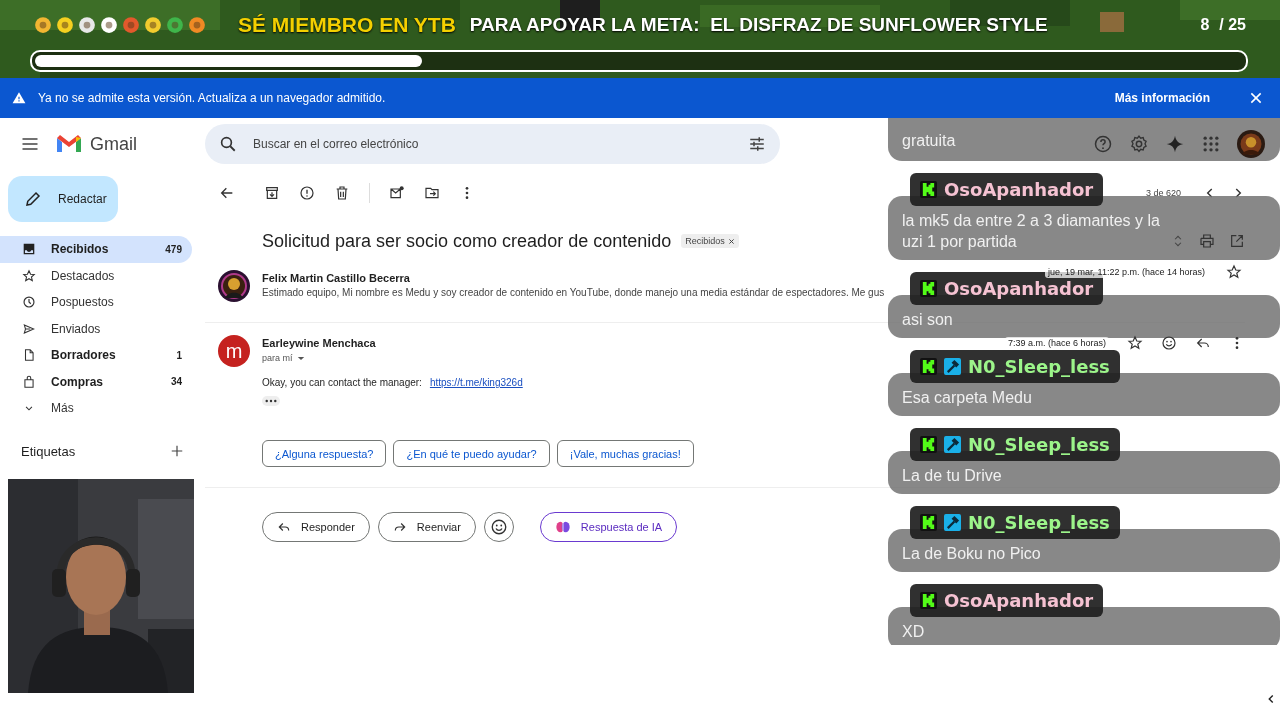  I want to click on chat-message: gratuita, so click(929, 141).